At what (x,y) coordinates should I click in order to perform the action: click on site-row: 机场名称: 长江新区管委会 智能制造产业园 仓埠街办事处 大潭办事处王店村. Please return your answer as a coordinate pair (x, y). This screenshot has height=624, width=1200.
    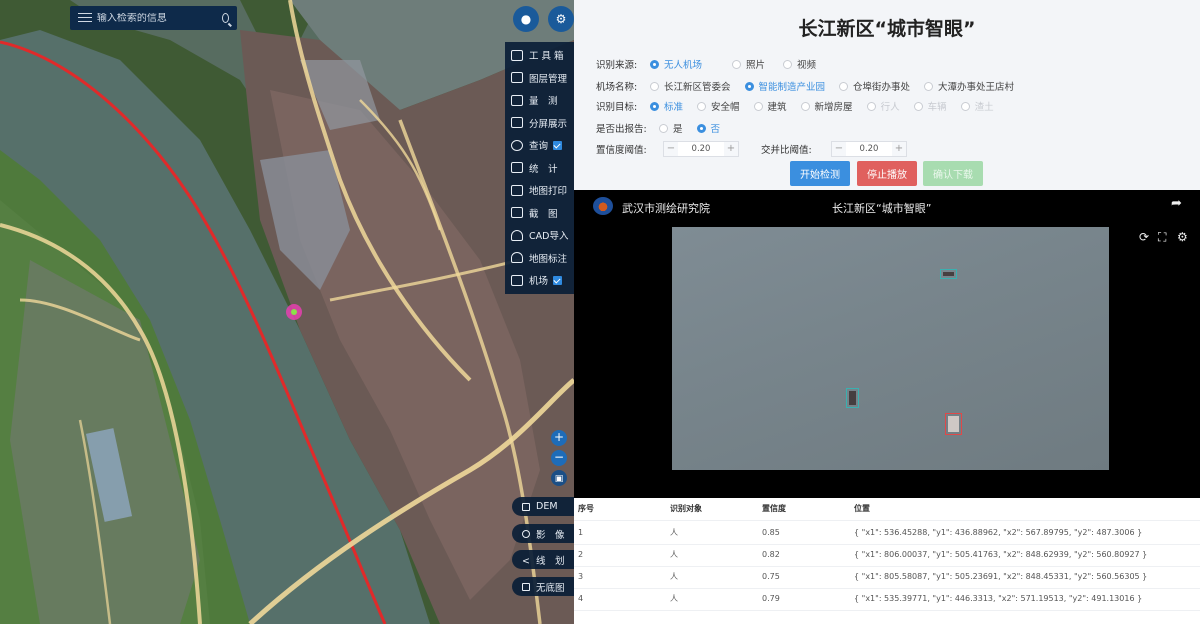
    Looking at the image, I should click on (812, 86).